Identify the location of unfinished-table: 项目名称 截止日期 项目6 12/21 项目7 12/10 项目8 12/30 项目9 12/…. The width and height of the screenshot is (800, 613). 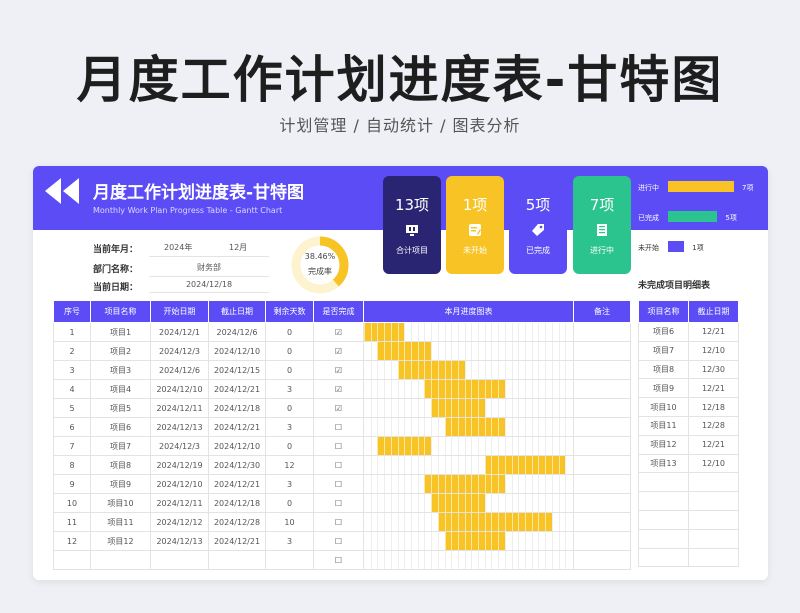
(688, 434).